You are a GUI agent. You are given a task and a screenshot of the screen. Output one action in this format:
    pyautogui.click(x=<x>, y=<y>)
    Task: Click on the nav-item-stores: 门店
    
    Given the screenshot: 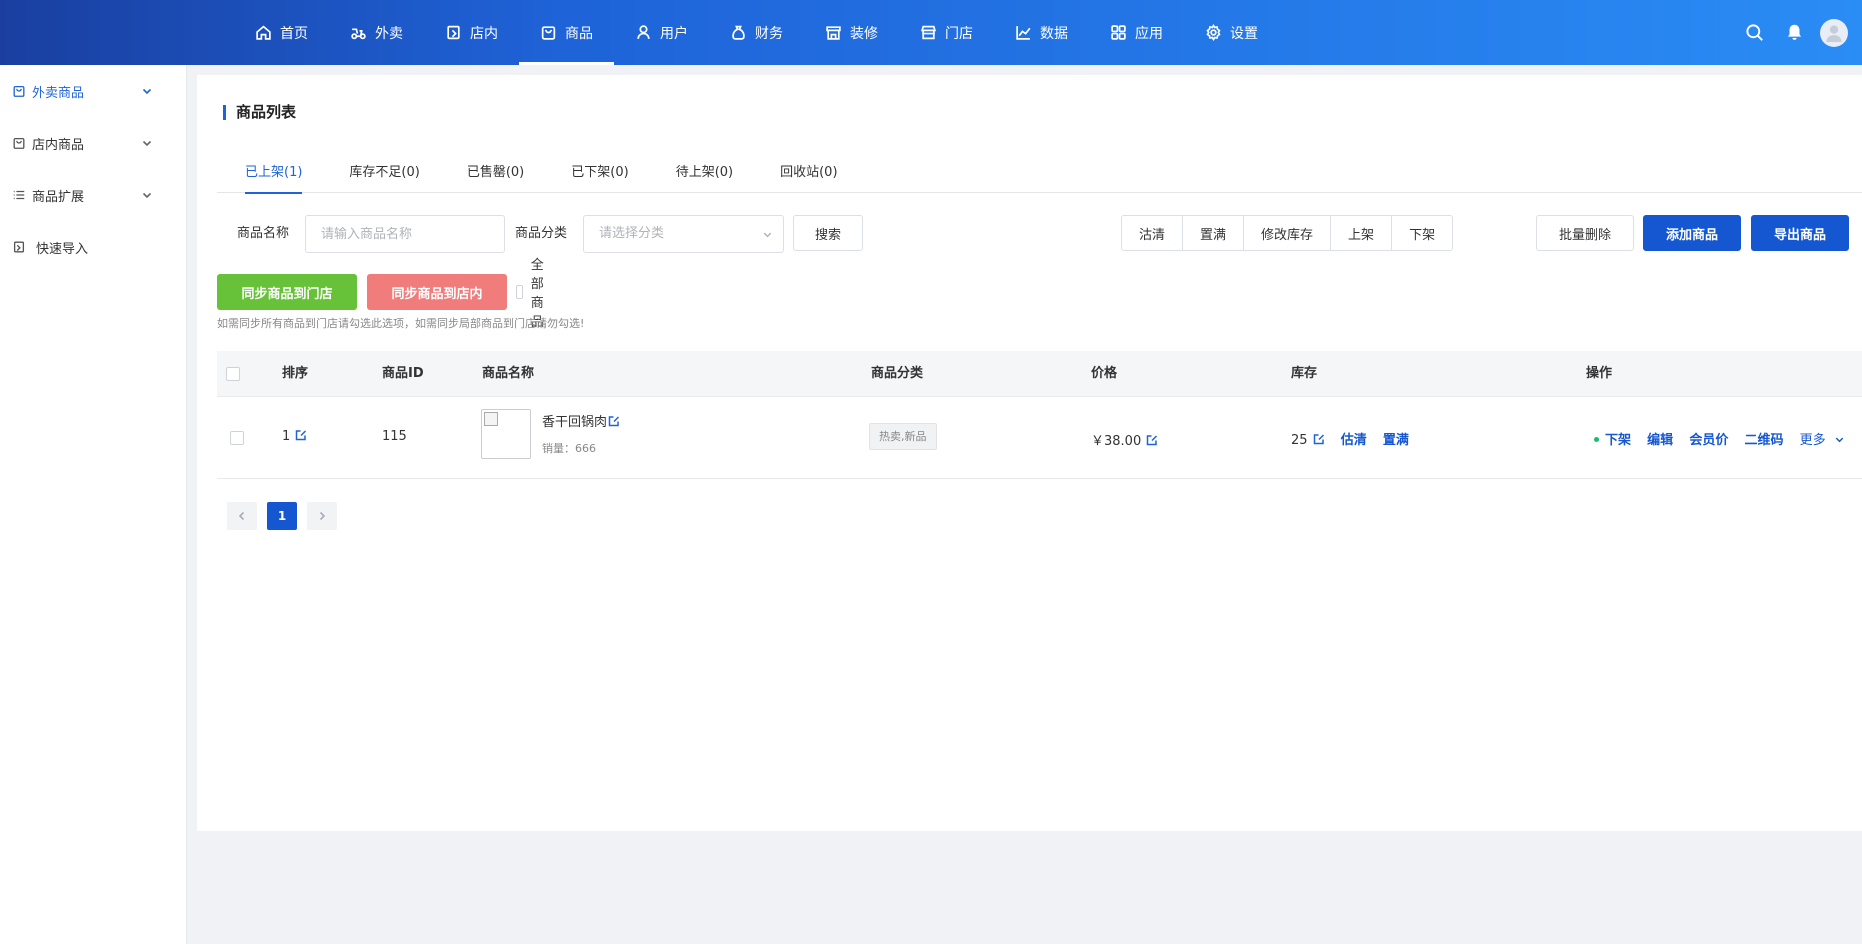 What is the action you would take?
    pyautogui.click(x=946, y=32)
    